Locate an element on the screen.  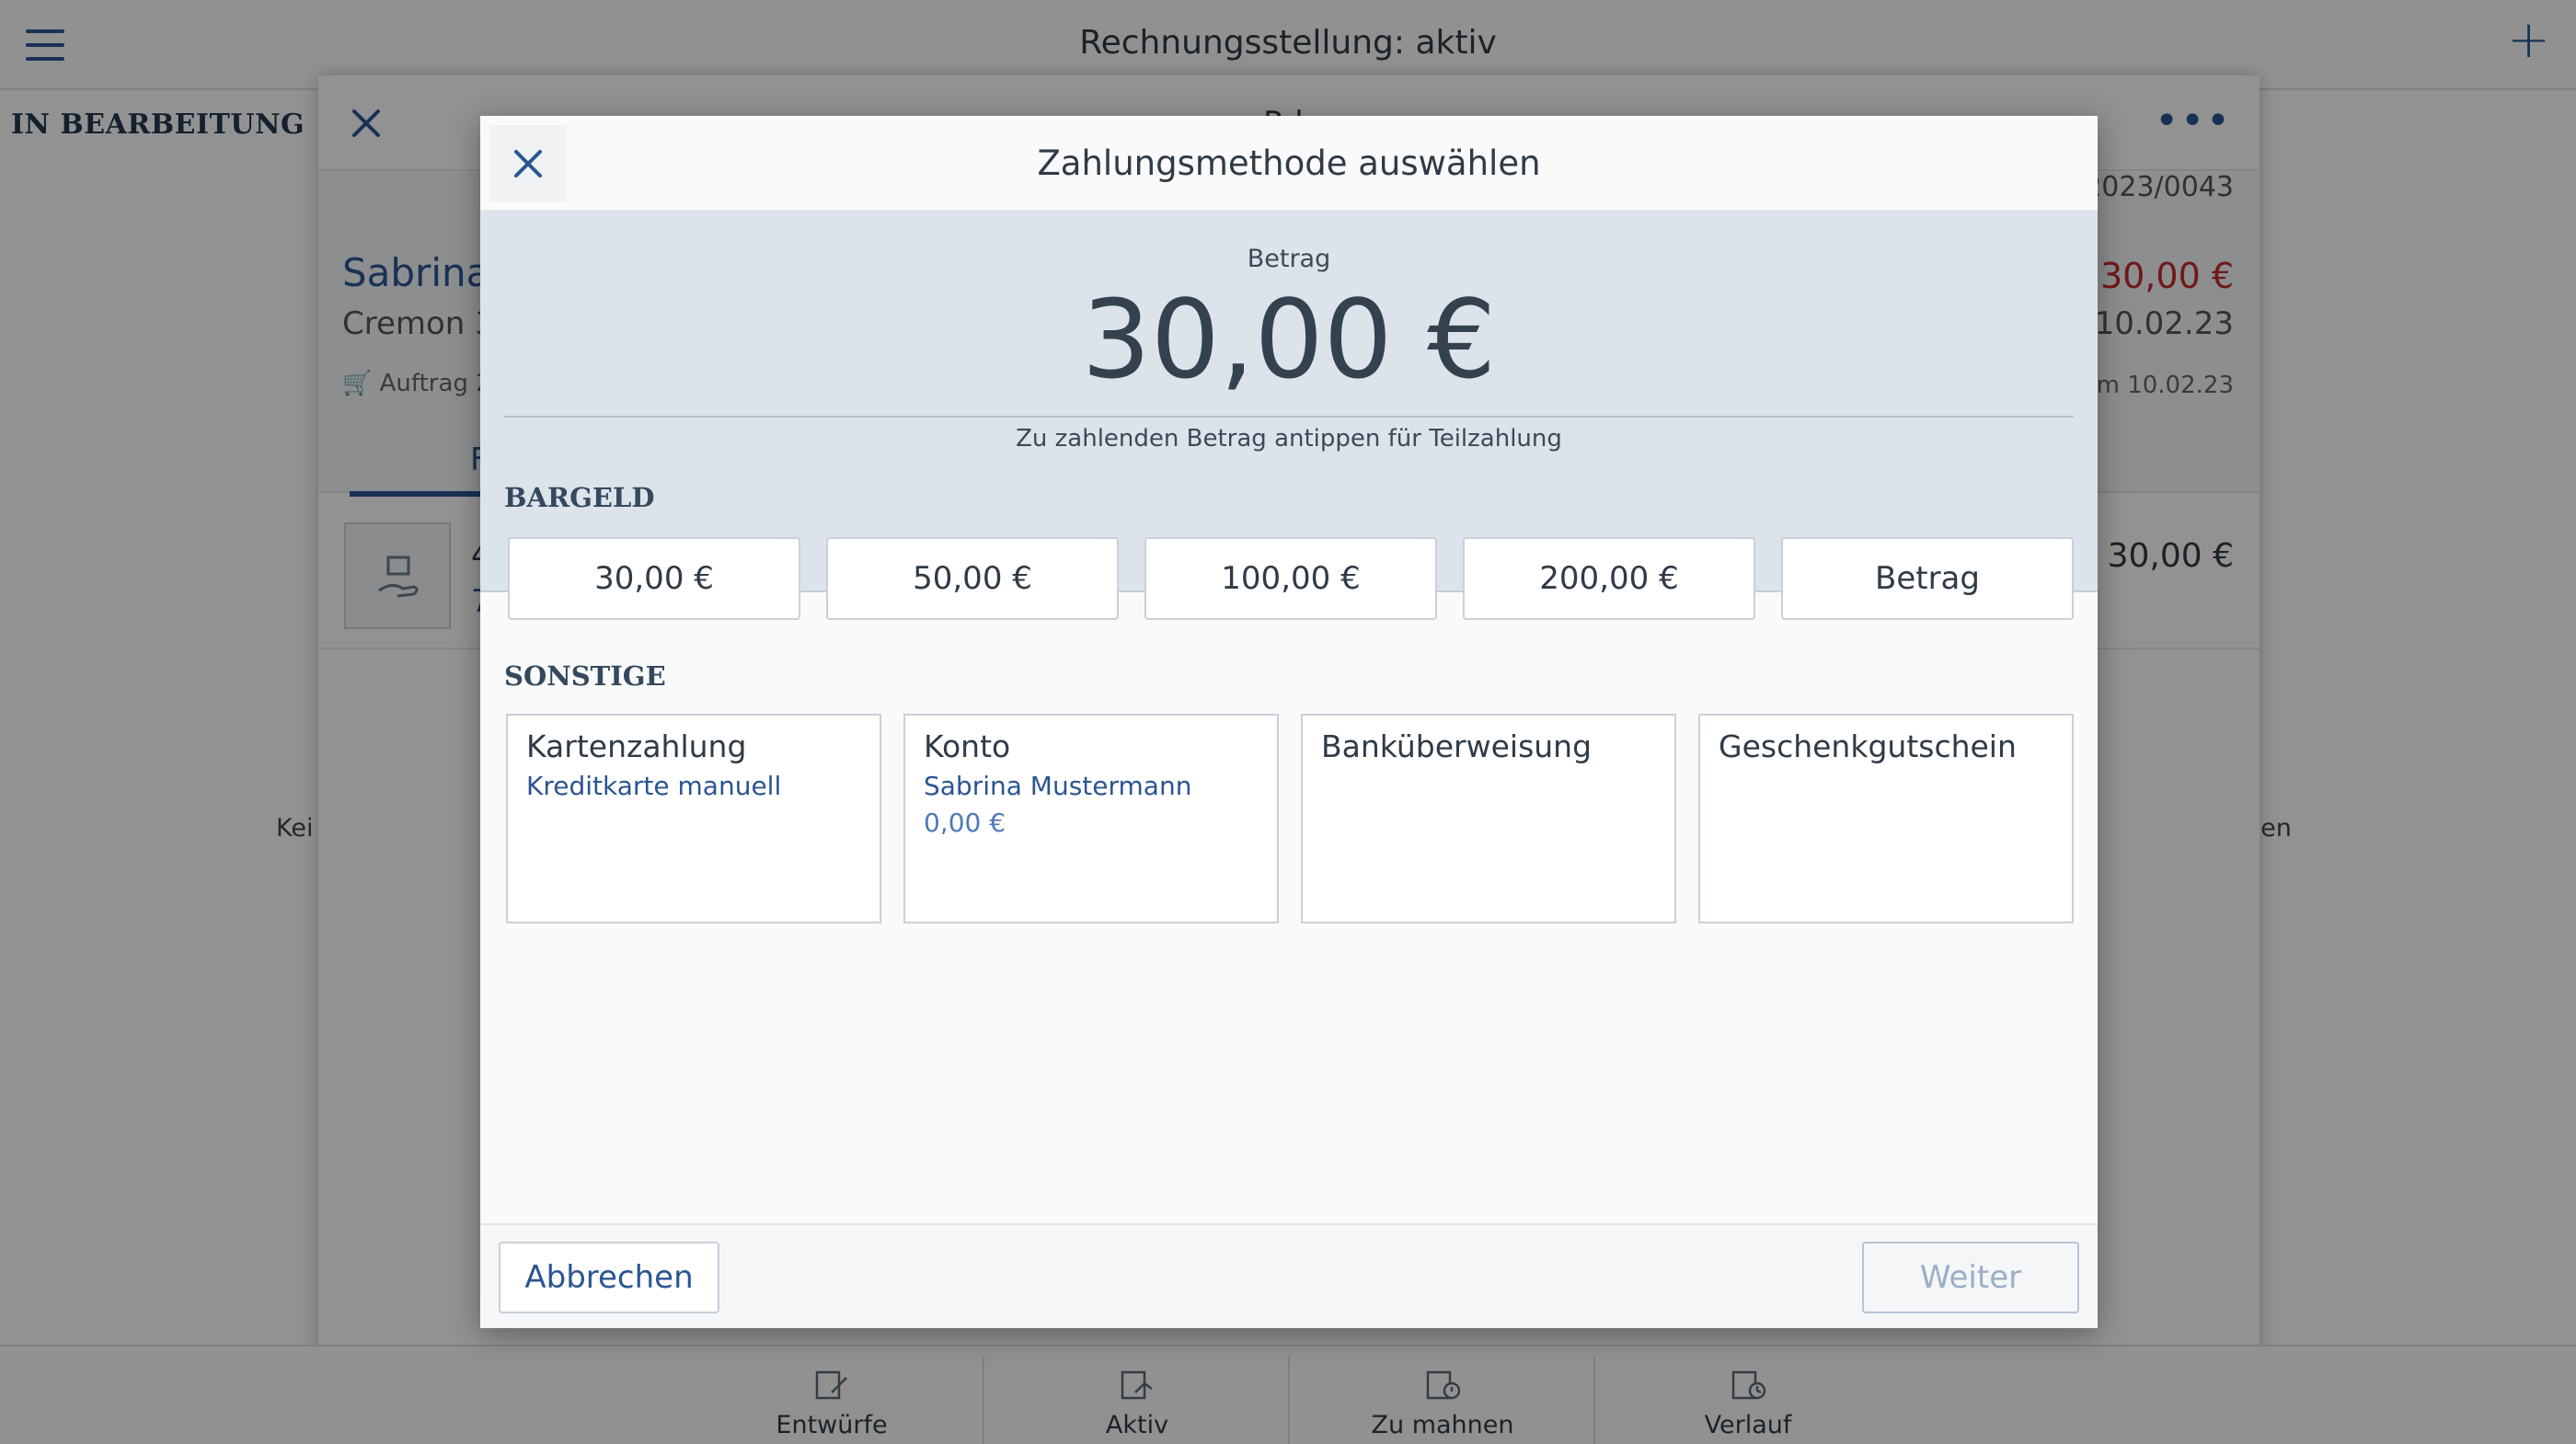
divider is located at coordinates (1289, 417).